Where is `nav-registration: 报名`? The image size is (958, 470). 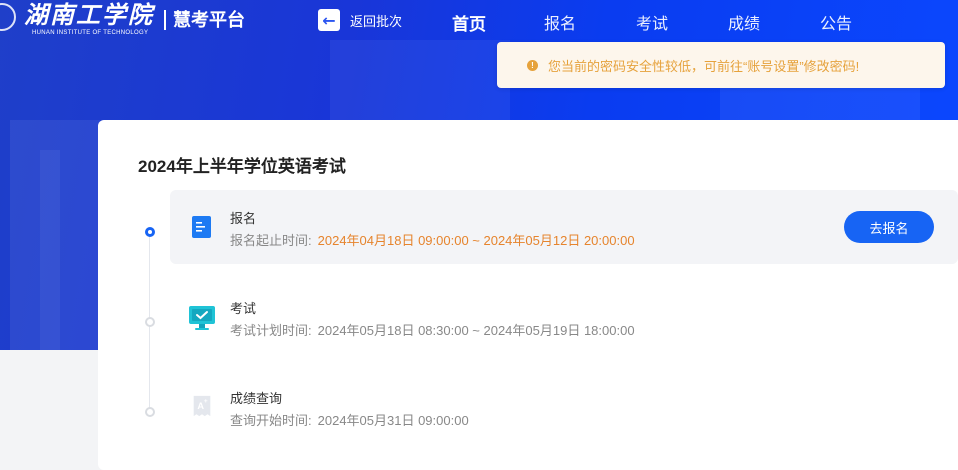 nav-registration: 报名 is located at coordinates (560, 22).